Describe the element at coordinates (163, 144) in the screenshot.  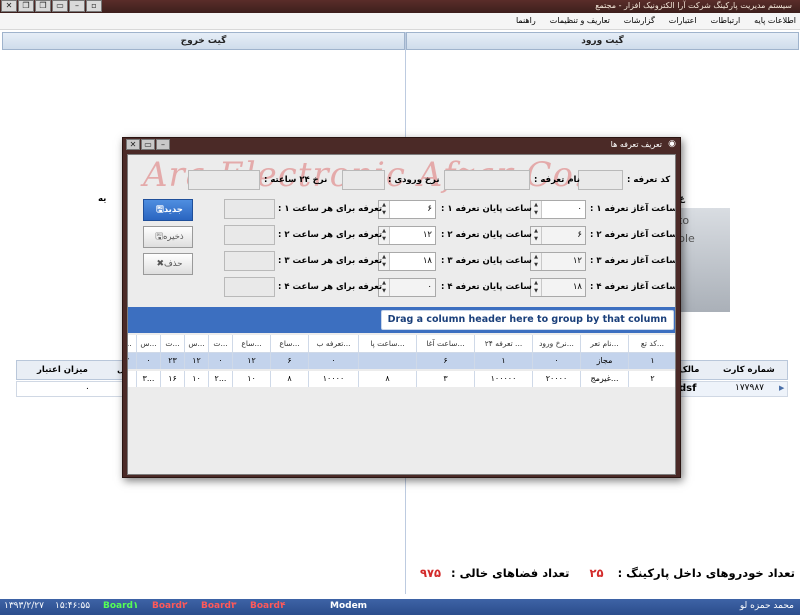
I see `dialog-minimize-button: –` at that location.